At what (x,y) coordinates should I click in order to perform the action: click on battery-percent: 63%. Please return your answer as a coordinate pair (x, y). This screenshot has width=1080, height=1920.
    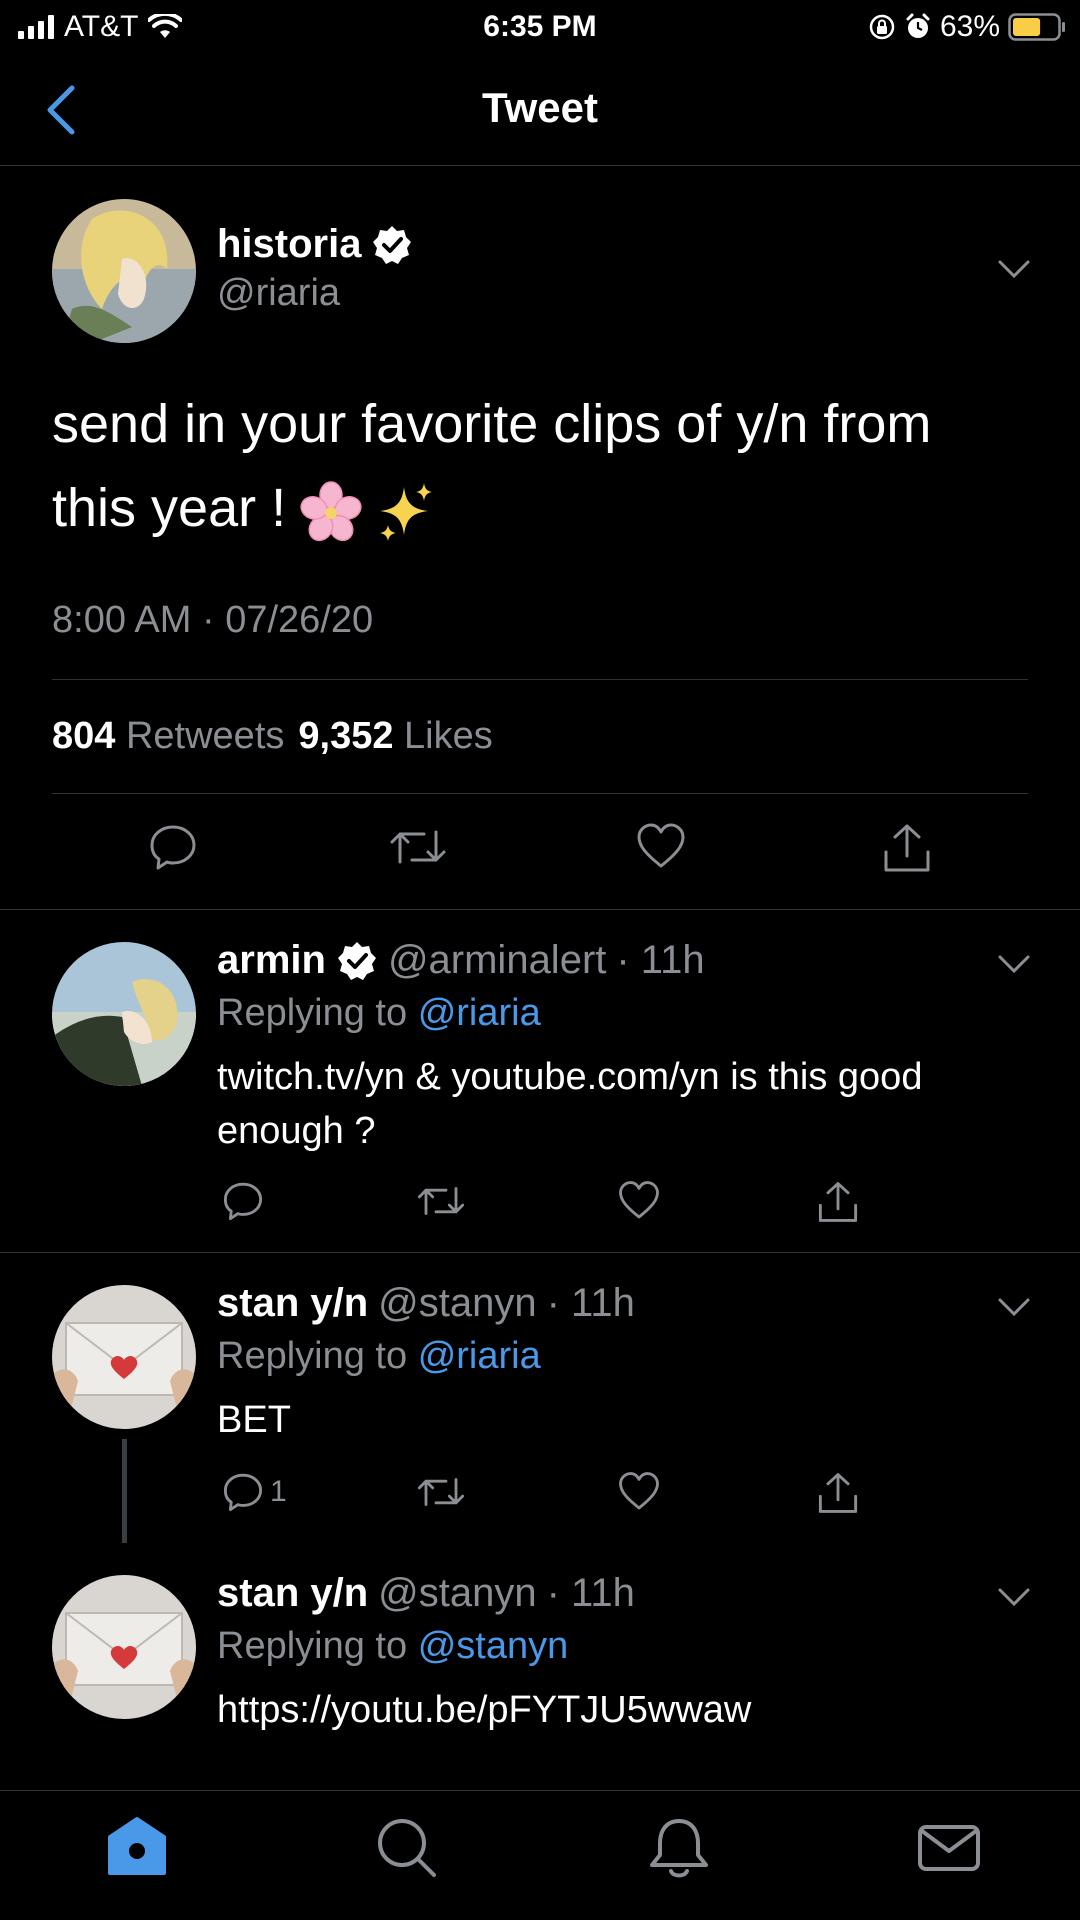
    Looking at the image, I should click on (969, 26).